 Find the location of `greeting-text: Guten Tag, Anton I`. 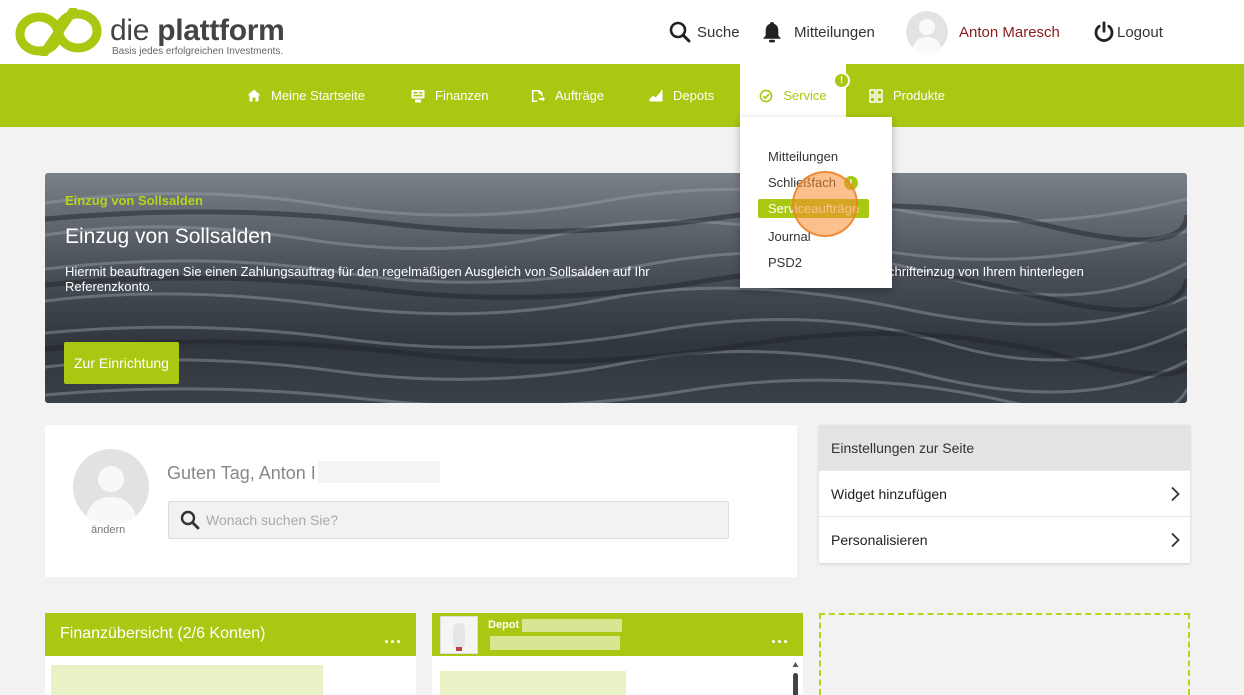

greeting-text: Guten Tag, Anton I is located at coordinates (303, 472).